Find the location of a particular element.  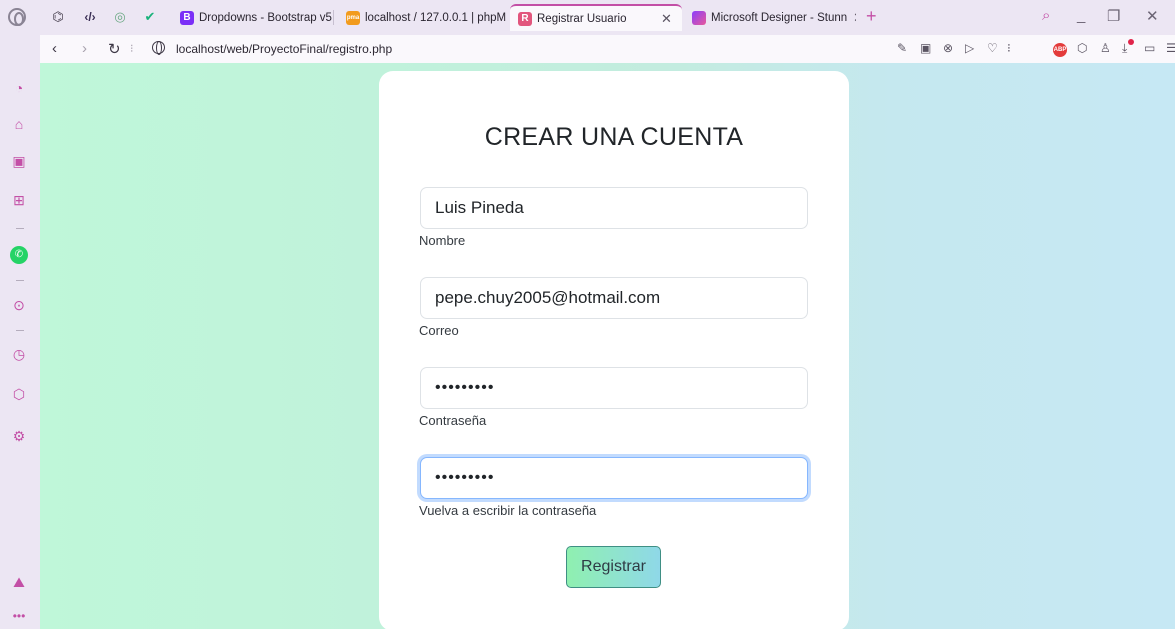

new-tab-plus-icon: + is located at coordinates (871, 16).